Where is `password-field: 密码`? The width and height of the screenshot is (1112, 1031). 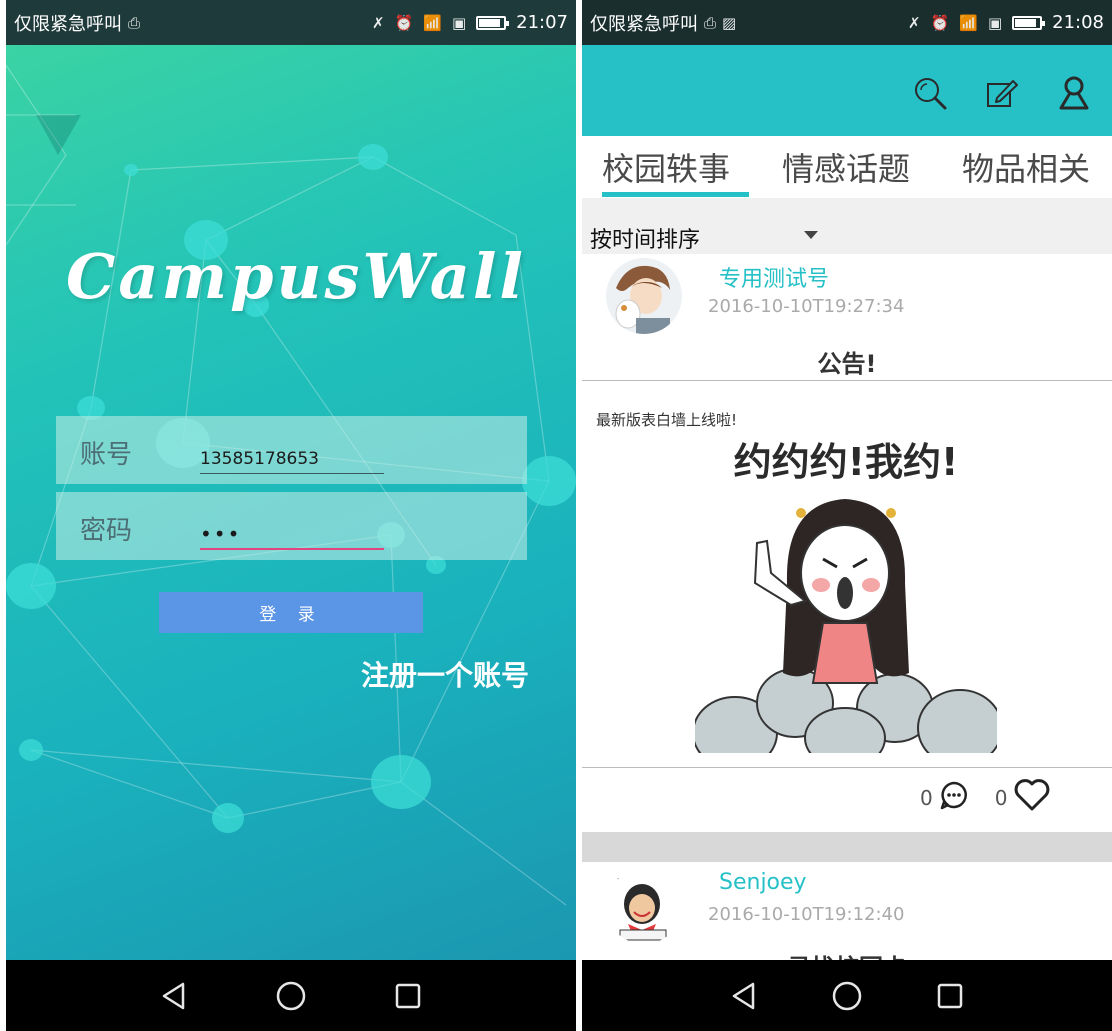
password-field: 密码 is located at coordinates (291, 526).